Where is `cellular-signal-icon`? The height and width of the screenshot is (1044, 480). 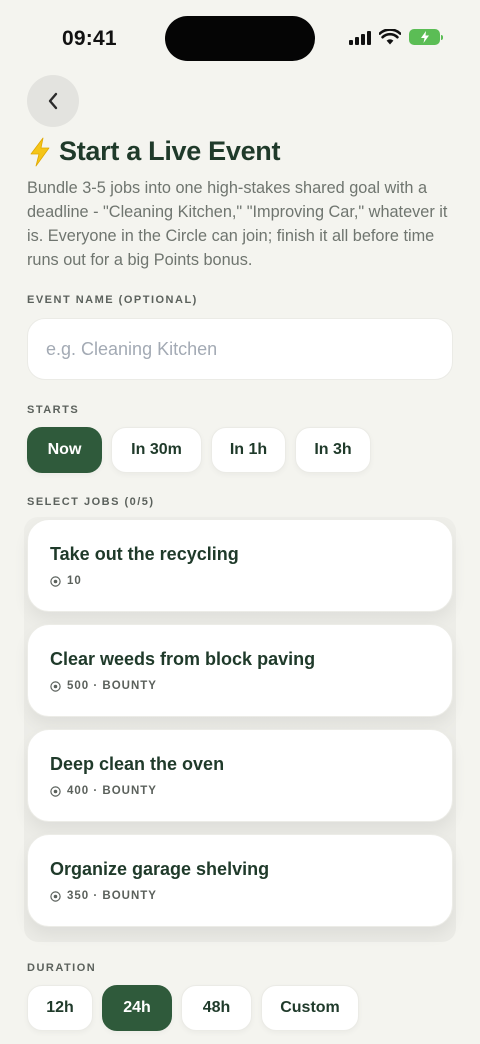 cellular-signal-icon is located at coordinates (360, 37).